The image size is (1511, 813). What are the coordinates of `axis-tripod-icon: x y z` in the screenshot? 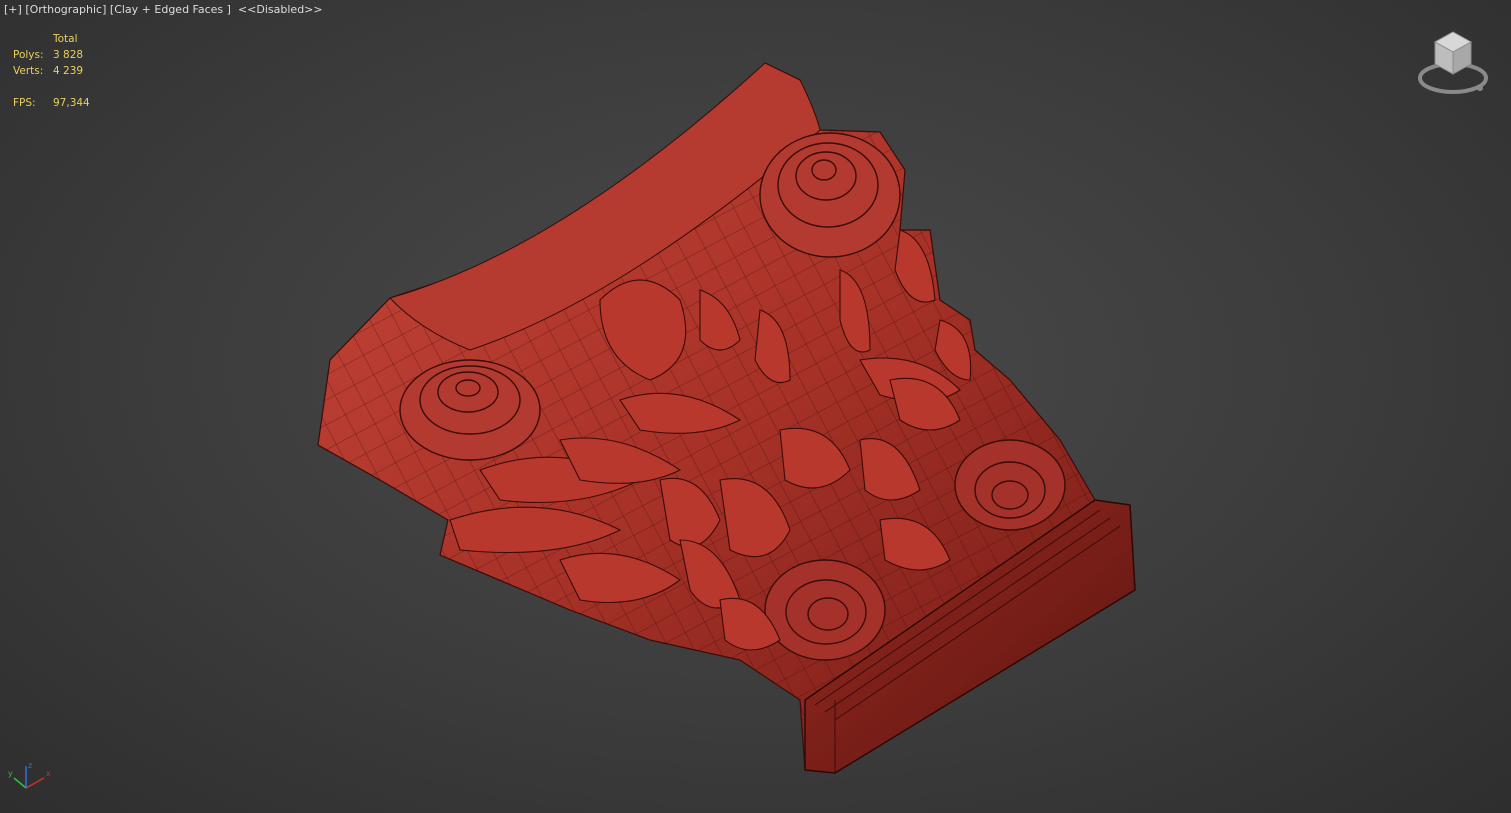 It's located at (29, 775).